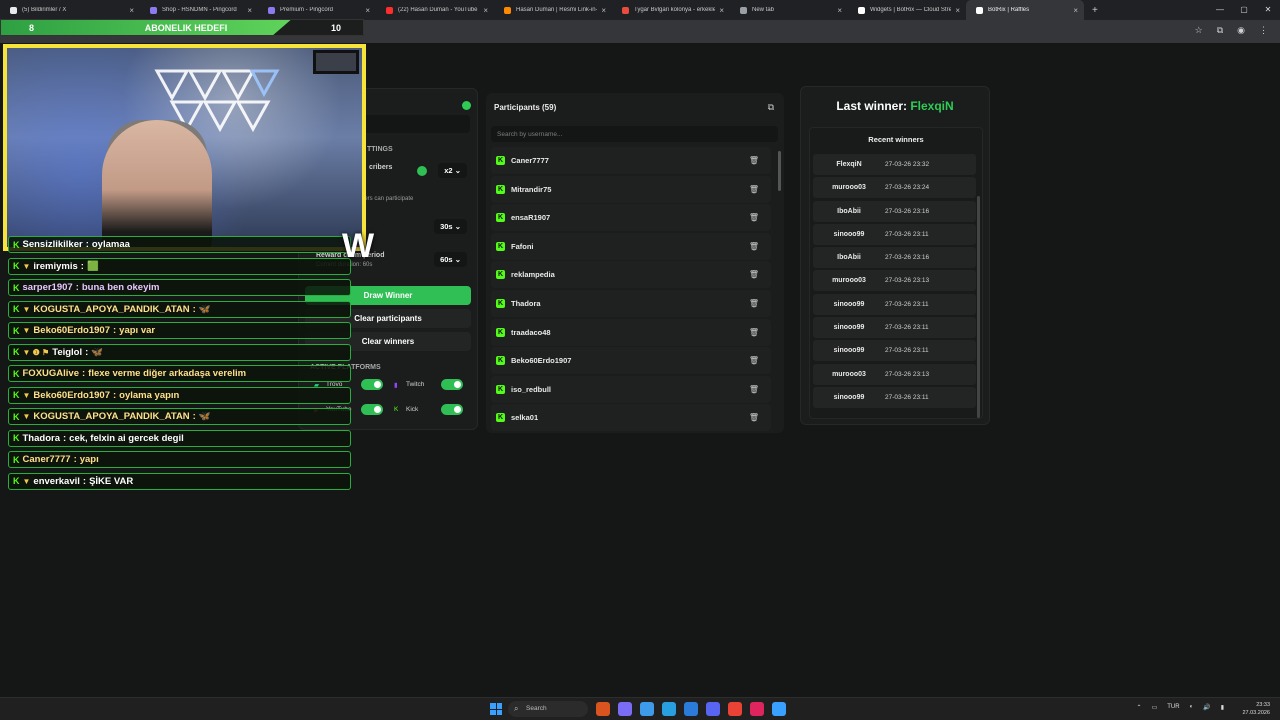 The width and height of the screenshot is (1280, 720). What do you see at coordinates (466, 105) in the screenshot?
I see `info-icon` at bounding box center [466, 105].